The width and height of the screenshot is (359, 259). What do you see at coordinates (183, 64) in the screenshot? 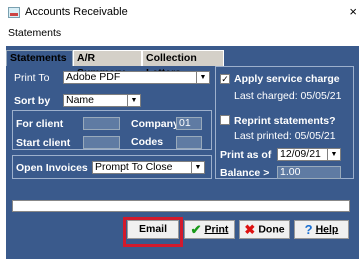
I see `tab-collection-letters: Collection Letters` at bounding box center [183, 64].